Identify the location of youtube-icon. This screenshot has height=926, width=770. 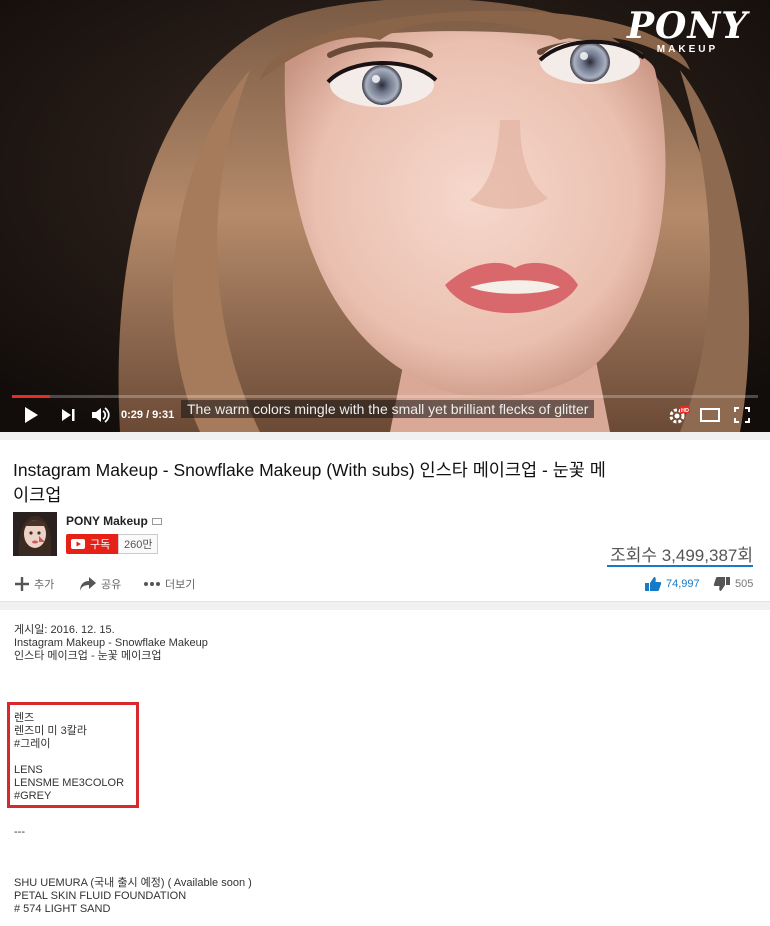
(78, 544).